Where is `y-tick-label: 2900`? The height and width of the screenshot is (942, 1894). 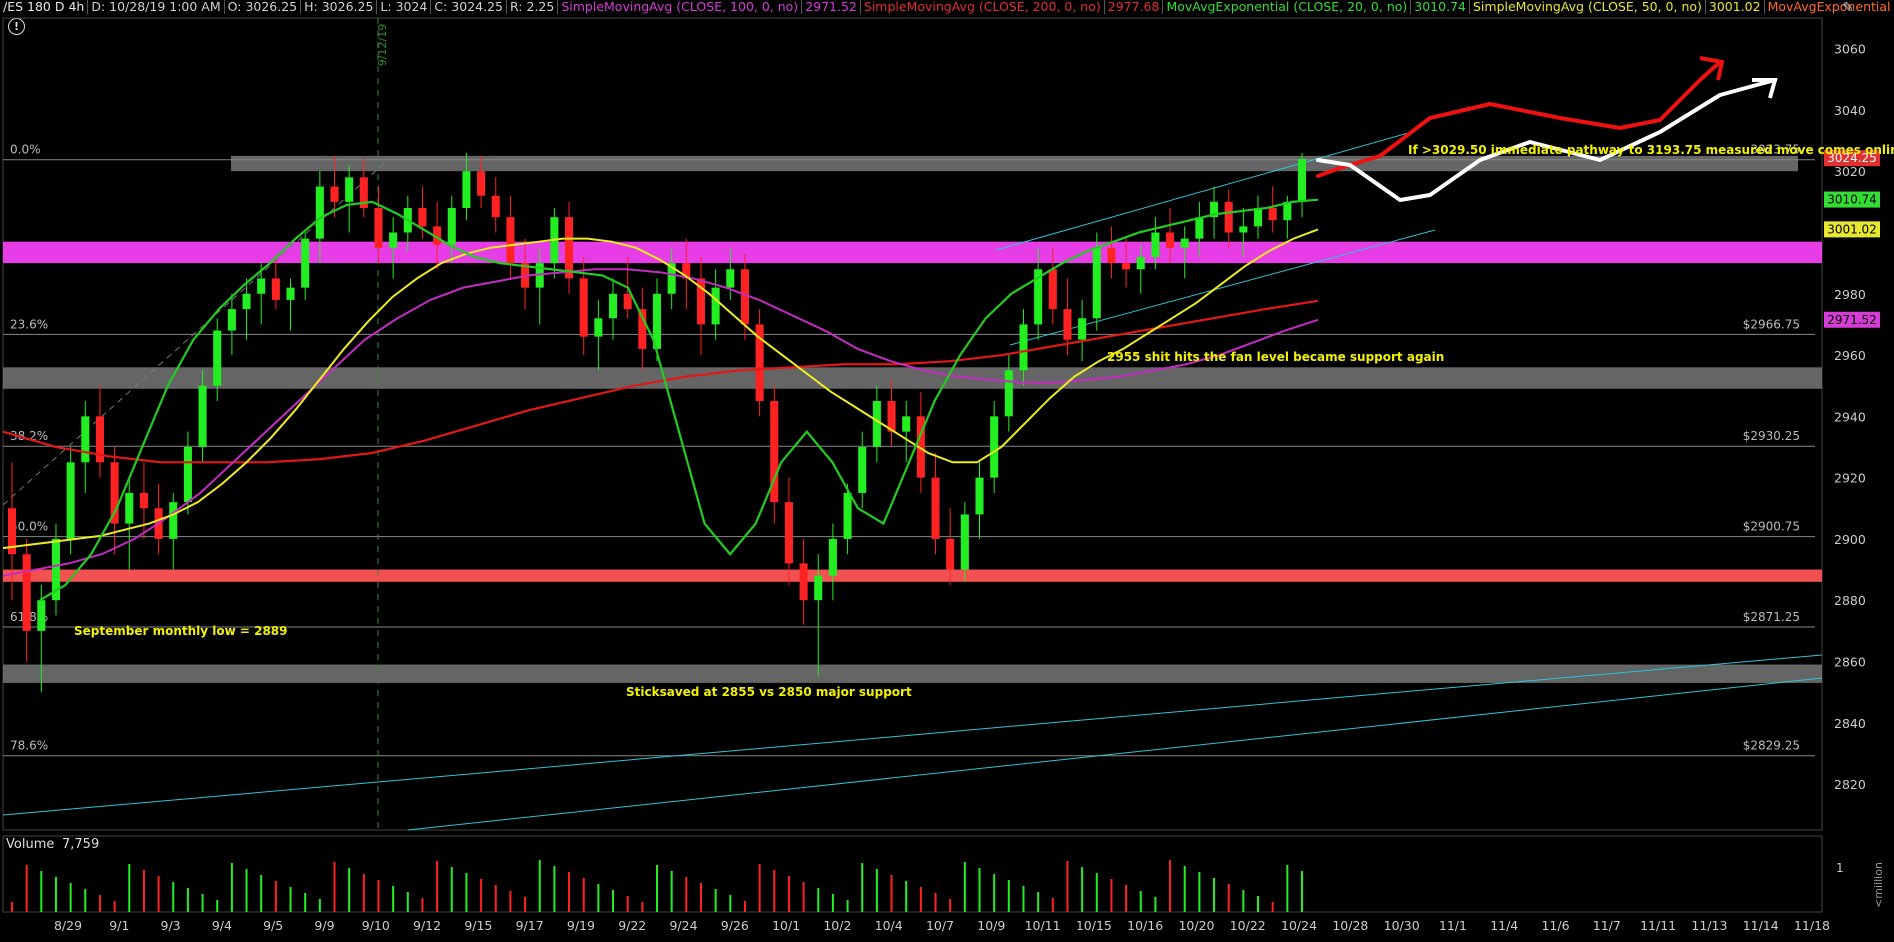
y-tick-label: 2900 is located at coordinates (1850, 539).